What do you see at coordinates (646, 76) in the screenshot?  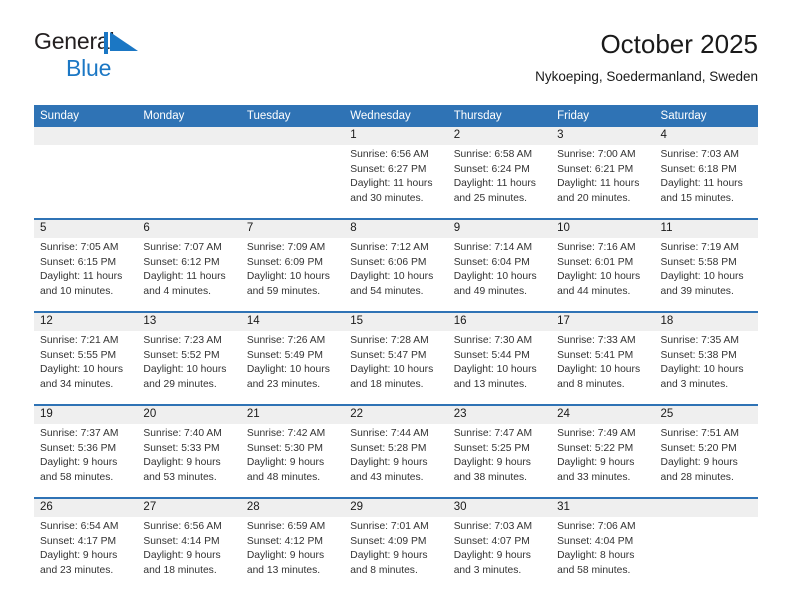 I see `page-subtitle: Nykoeping, Soedermanland, Sweden` at bounding box center [646, 76].